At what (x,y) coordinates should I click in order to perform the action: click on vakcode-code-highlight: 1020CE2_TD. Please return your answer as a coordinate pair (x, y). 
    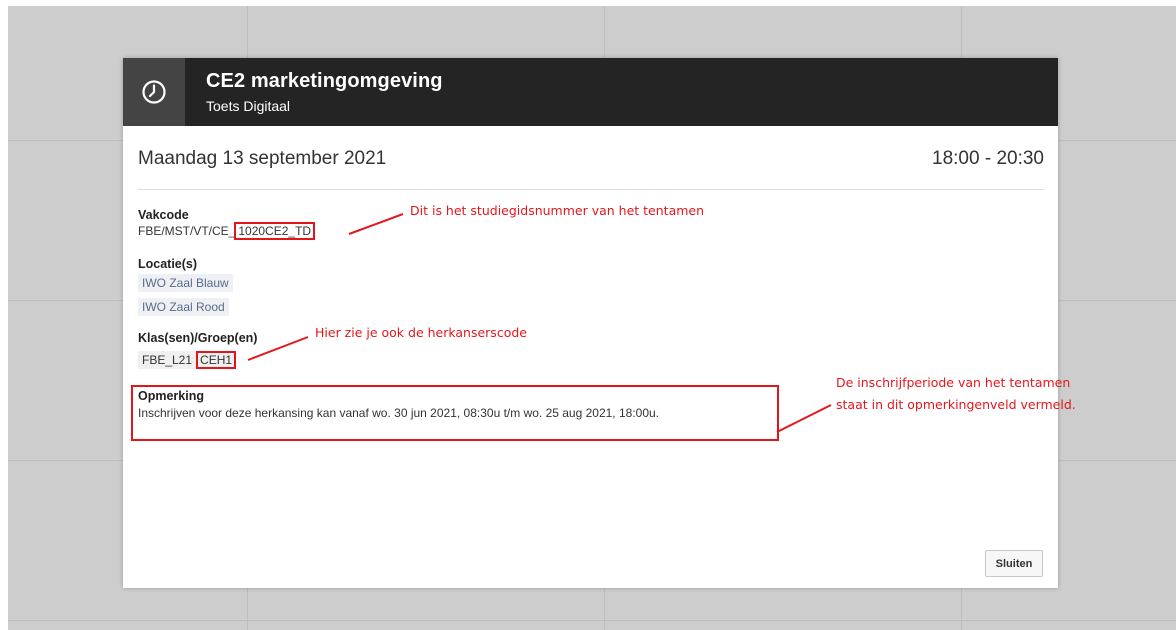
    Looking at the image, I should click on (275, 231).